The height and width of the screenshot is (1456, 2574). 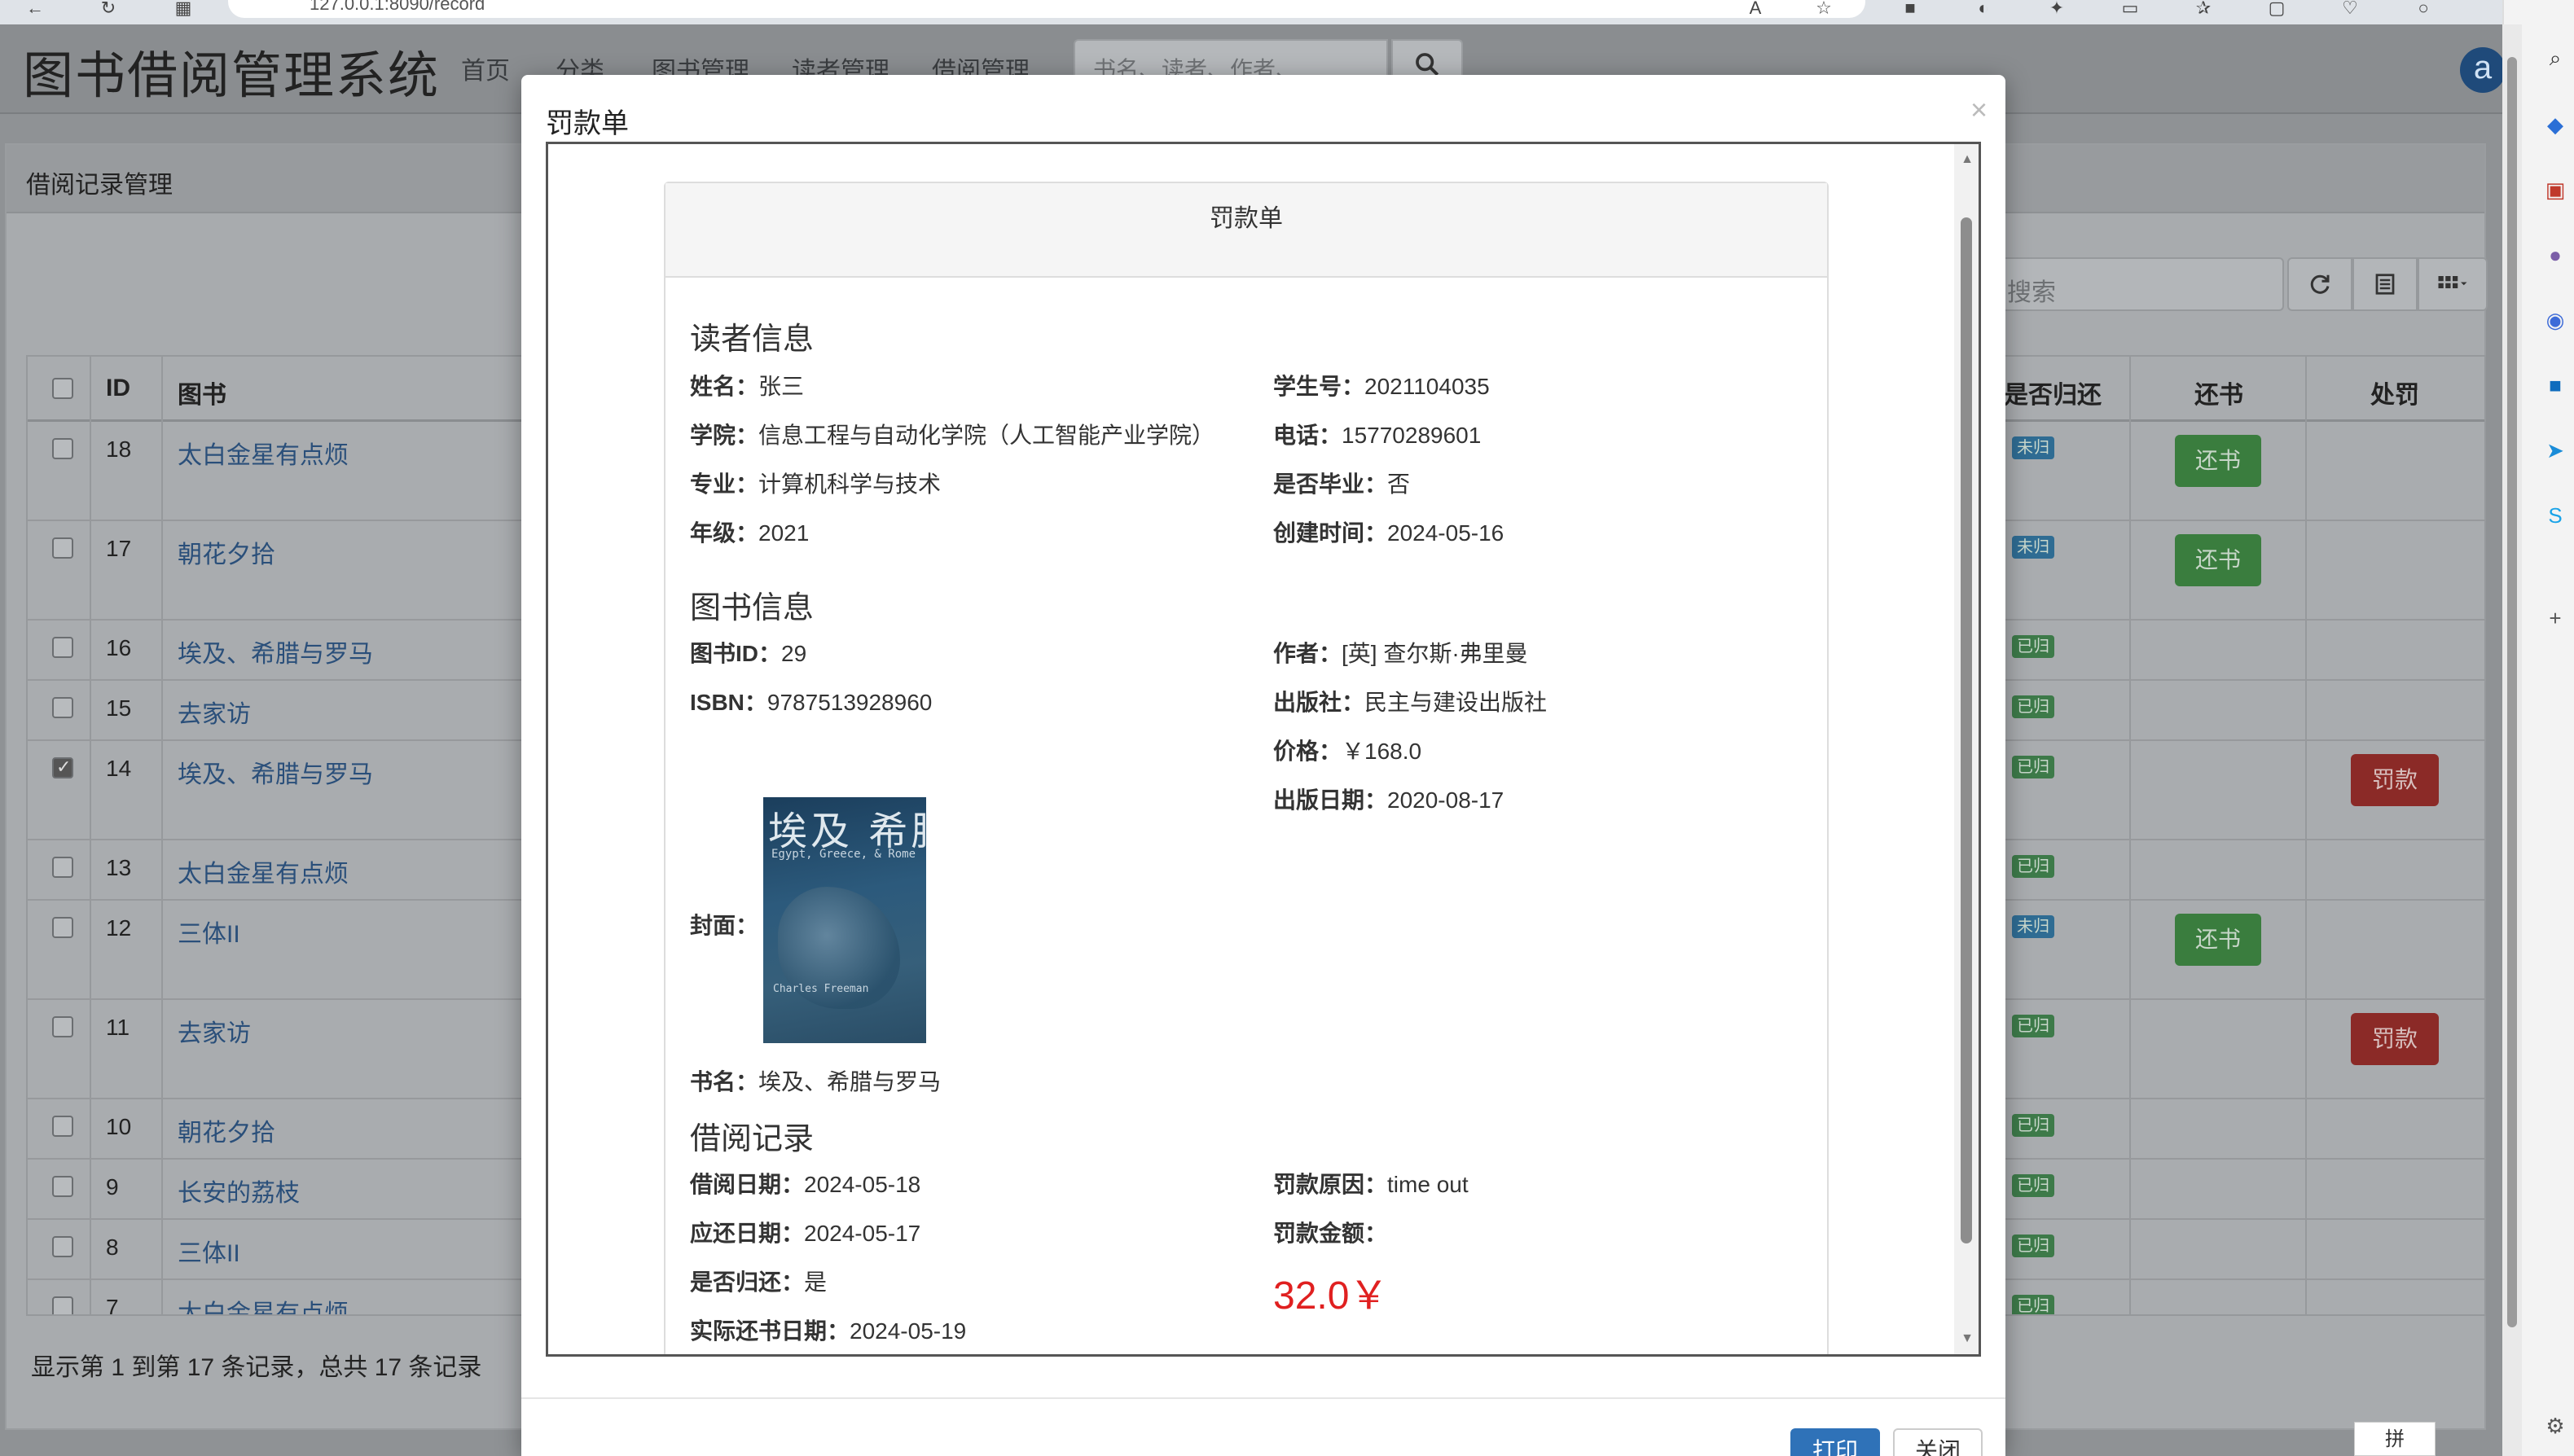 I want to click on frame-scrollbar: ▲ ▼, so click(x=1967, y=749).